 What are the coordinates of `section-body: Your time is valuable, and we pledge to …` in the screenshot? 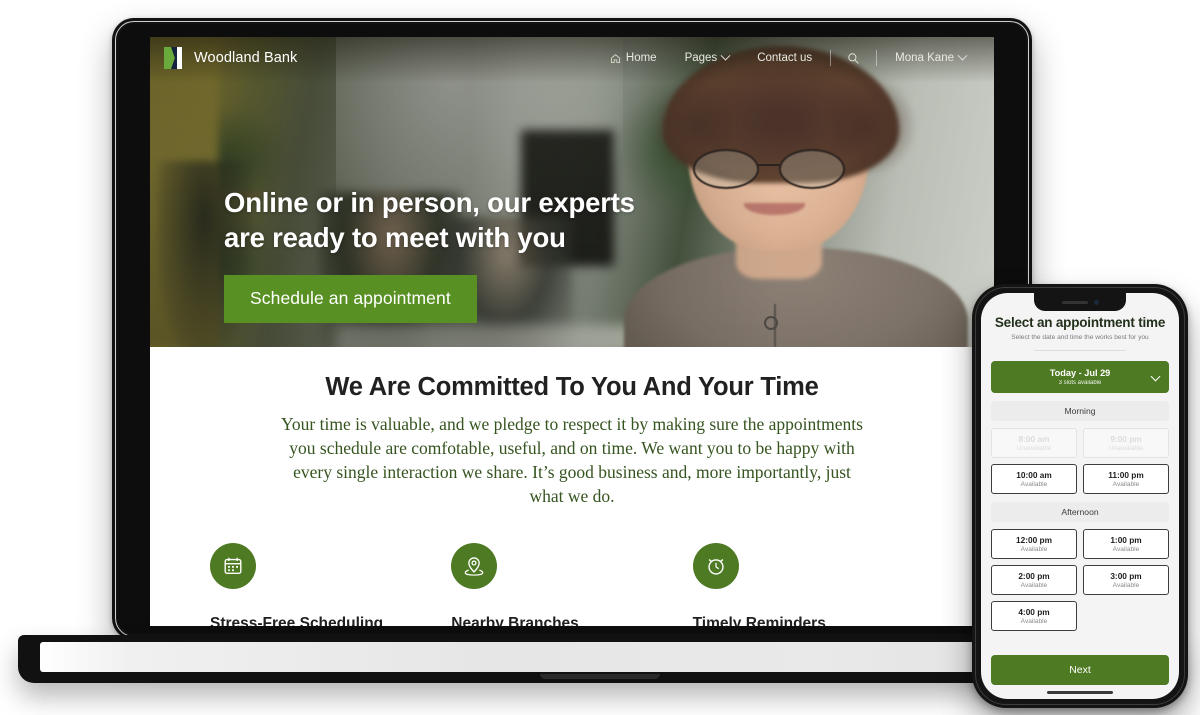 It's located at (572, 460).